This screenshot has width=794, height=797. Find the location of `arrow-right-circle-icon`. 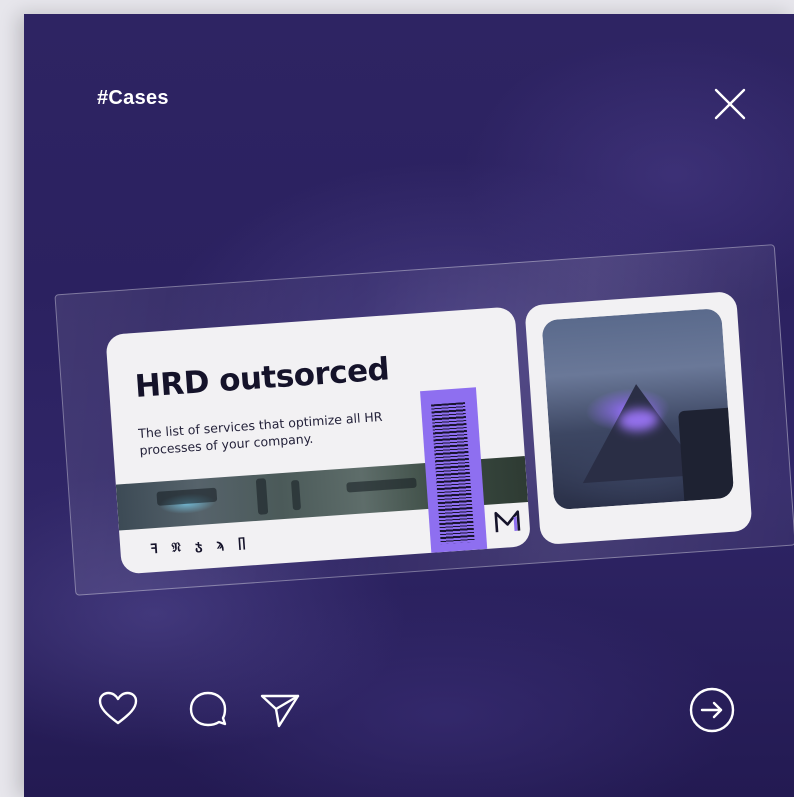

arrow-right-circle-icon is located at coordinates (712, 710).